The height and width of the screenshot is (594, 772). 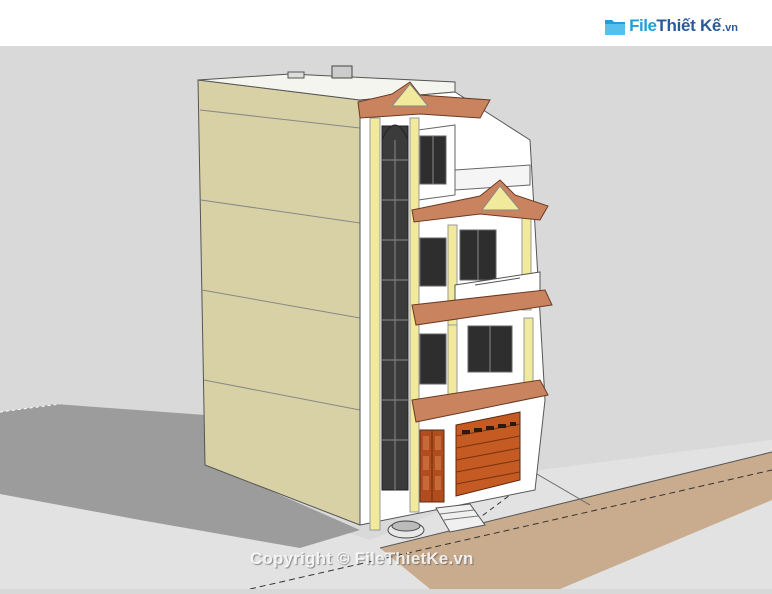 I want to click on window-2nd-left, so click(x=433, y=359).